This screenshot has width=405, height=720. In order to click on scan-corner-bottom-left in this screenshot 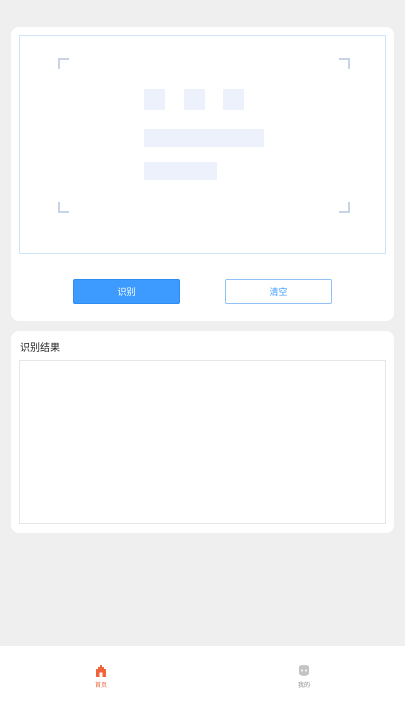, I will do `click(63, 207)`.